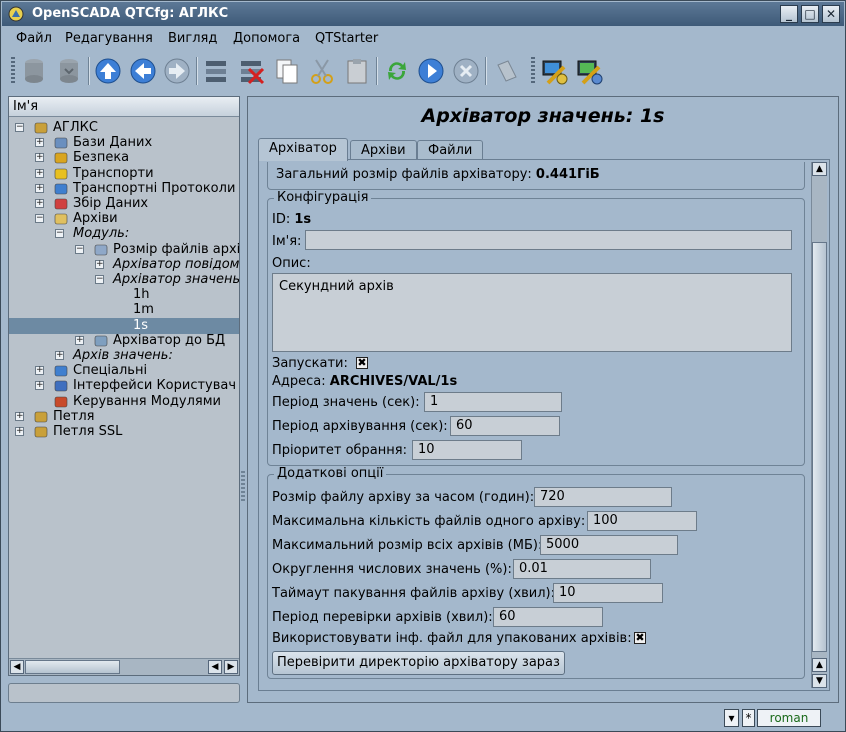 Image resolution: width=846 pixels, height=732 pixels. I want to click on forward-icon, so click(177, 71).